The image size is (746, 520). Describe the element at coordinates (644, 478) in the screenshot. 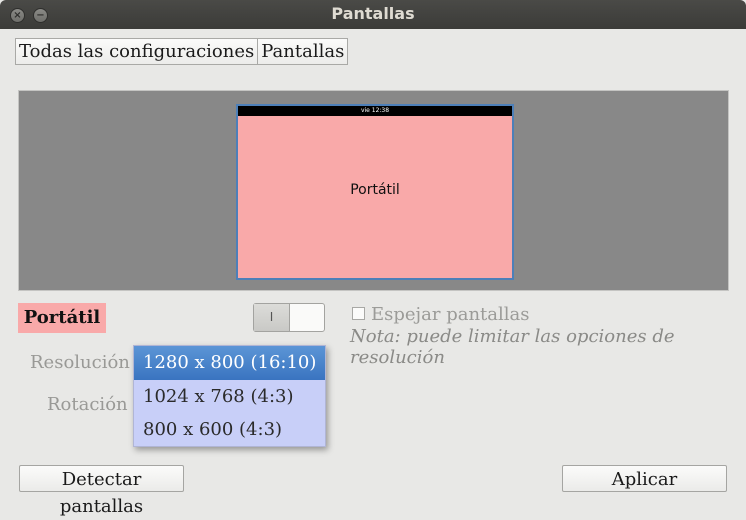

I see `apply-button: Aplicar` at that location.